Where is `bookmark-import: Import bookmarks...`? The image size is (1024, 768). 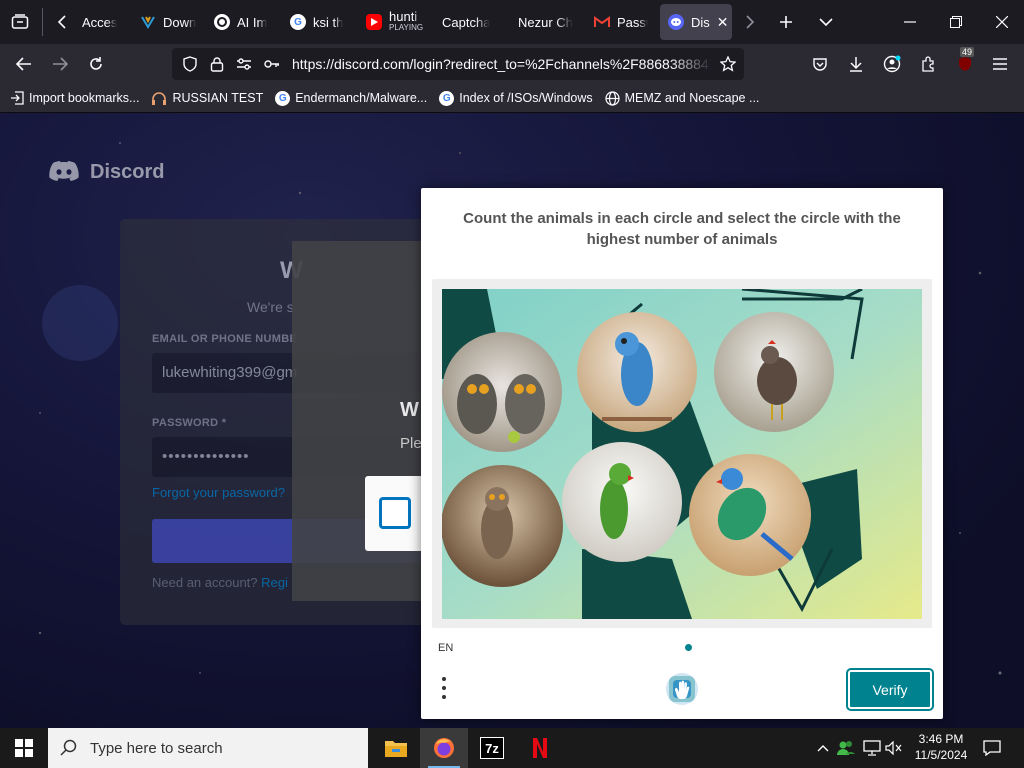
bookmark-import: Import bookmarks... is located at coordinates (74, 98).